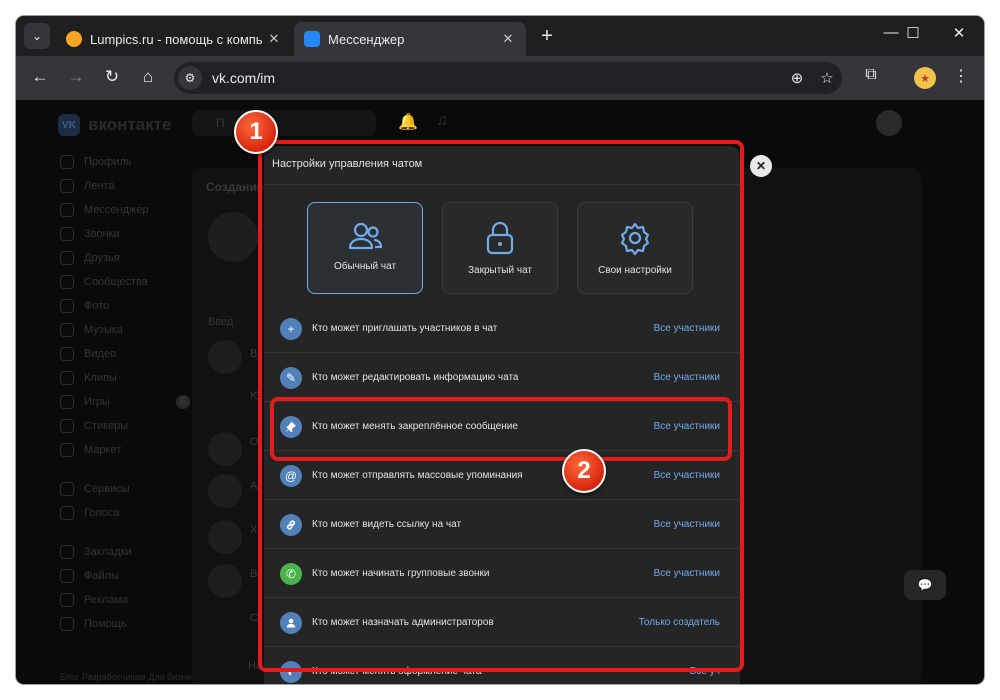 This screenshot has width=1000, height=700. What do you see at coordinates (125, 450) in the screenshot?
I see `sidebar-item-market: Маркет` at bounding box center [125, 450].